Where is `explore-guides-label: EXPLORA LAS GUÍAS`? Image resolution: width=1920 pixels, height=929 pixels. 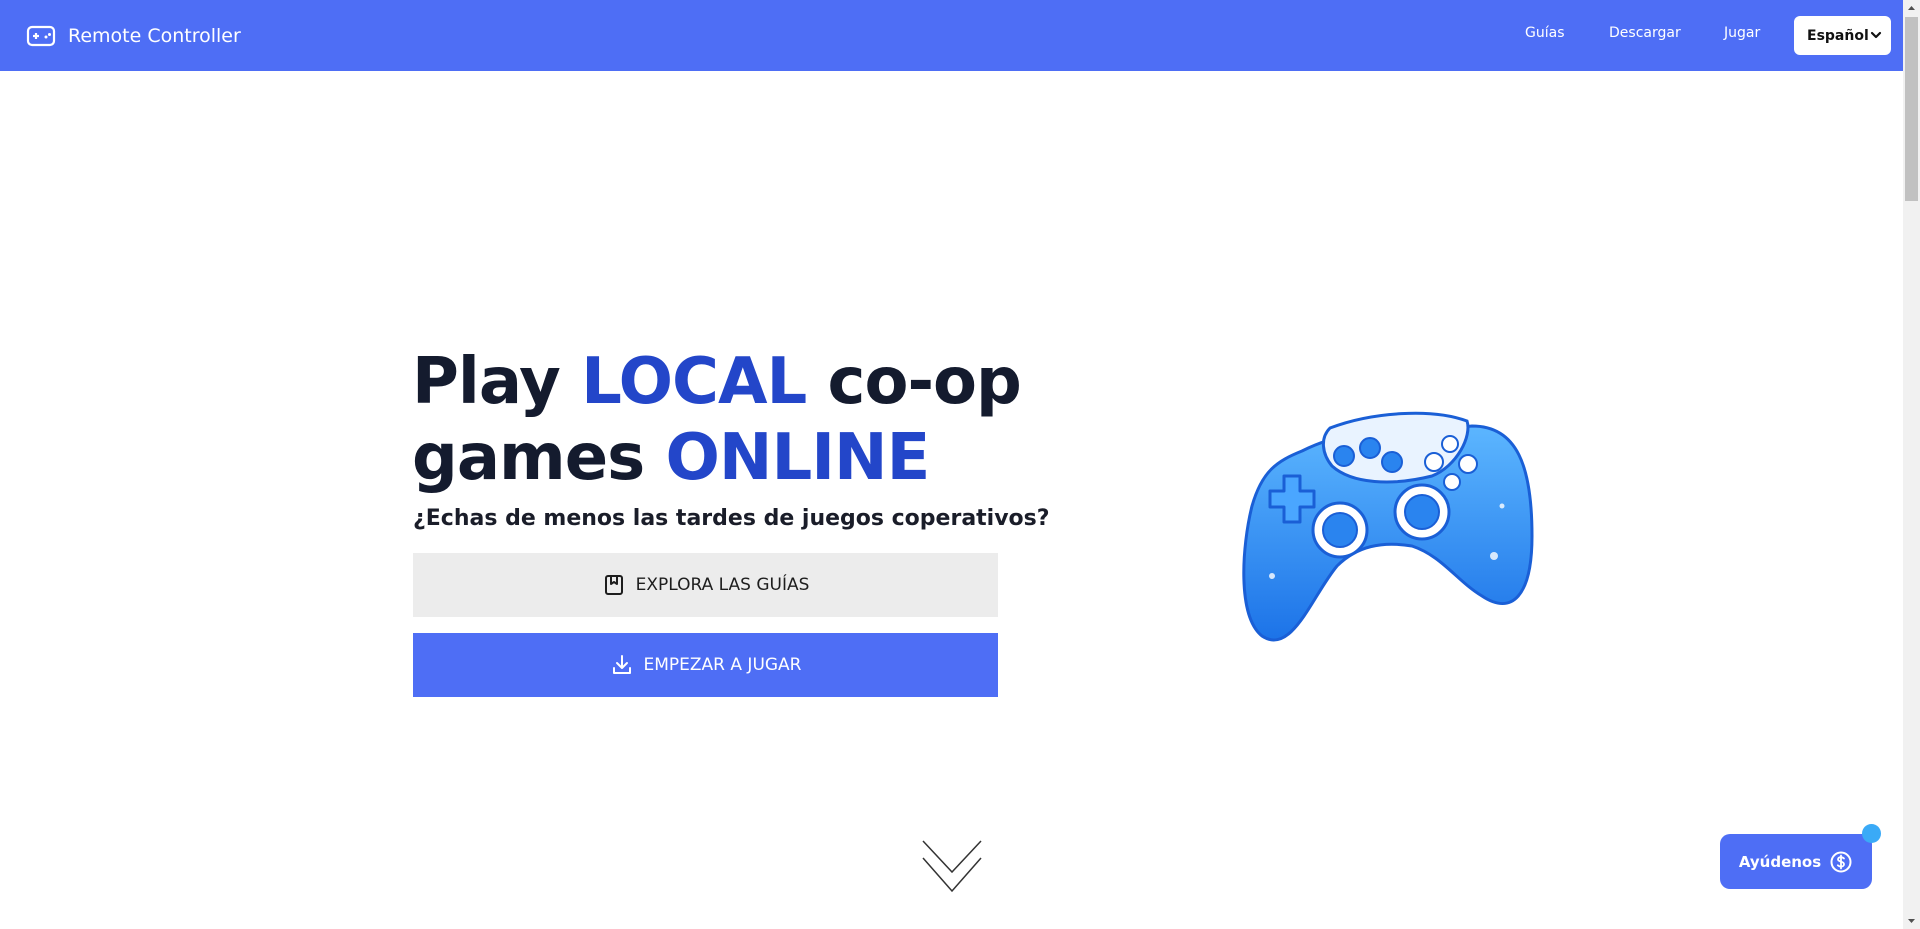 explore-guides-label: EXPLORA LAS GUÍAS is located at coordinates (722, 585).